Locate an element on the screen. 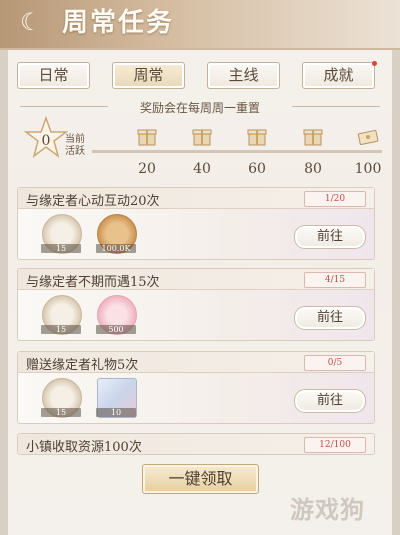  claim-all-button: 一键领取 is located at coordinates (200, 479).